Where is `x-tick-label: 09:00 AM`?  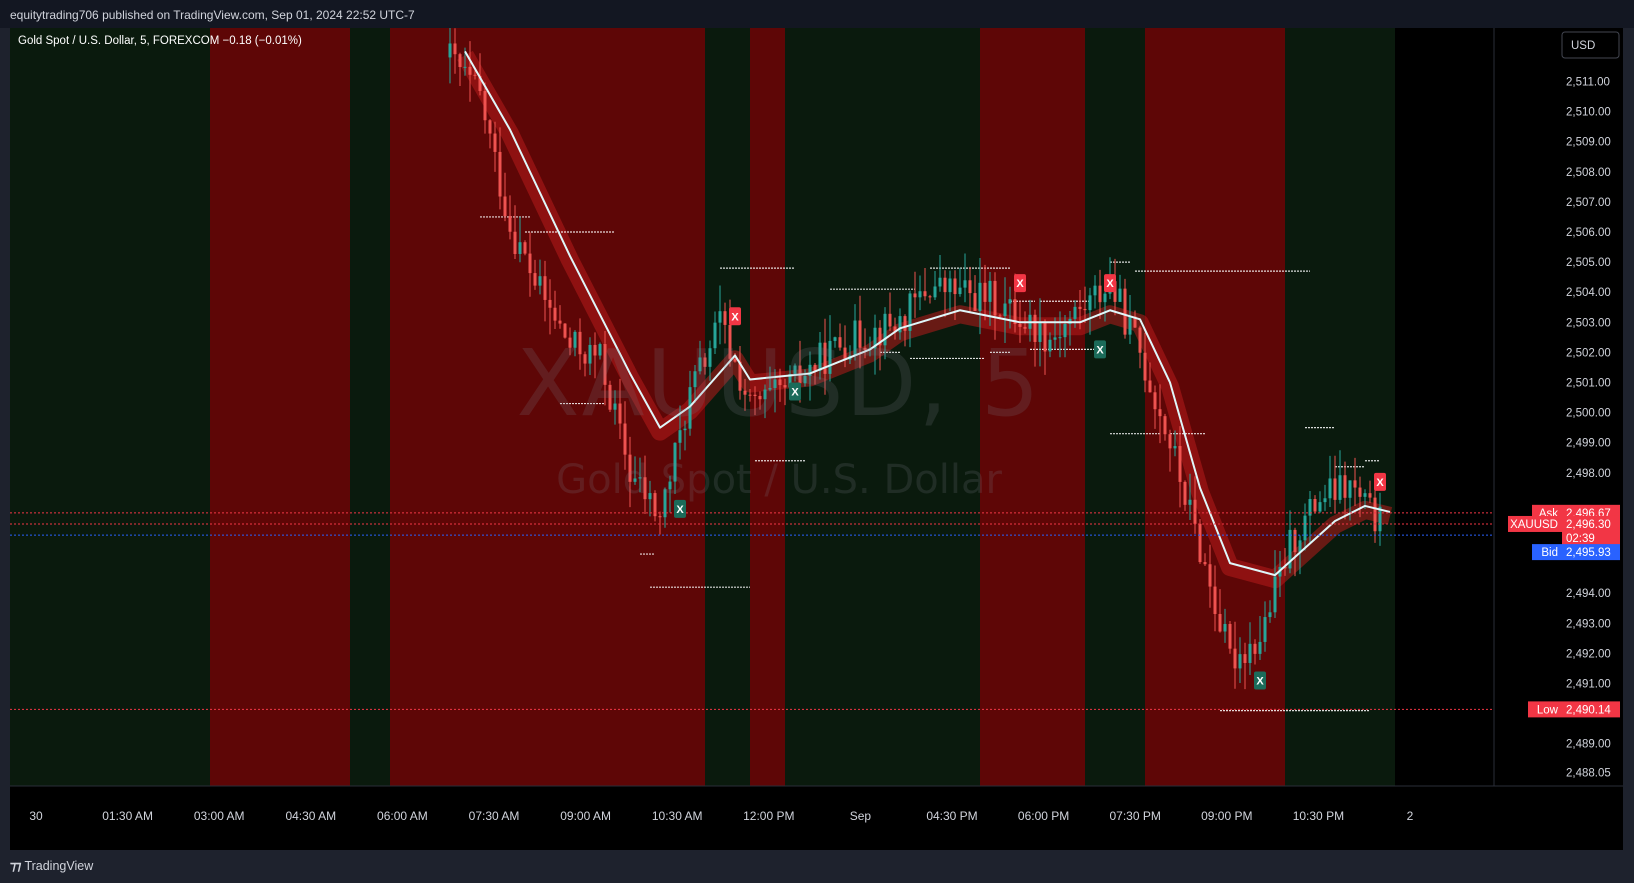 x-tick-label: 09:00 AM is located at coordinates (585, 816).